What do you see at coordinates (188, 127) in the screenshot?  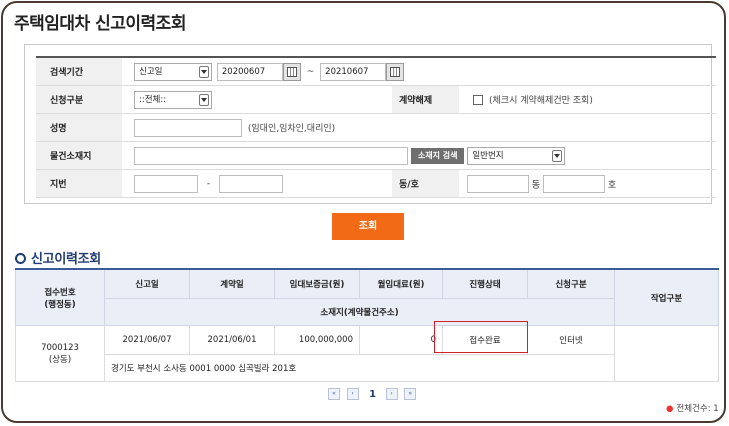 I see `name-input` at bounding box center [188, 127].